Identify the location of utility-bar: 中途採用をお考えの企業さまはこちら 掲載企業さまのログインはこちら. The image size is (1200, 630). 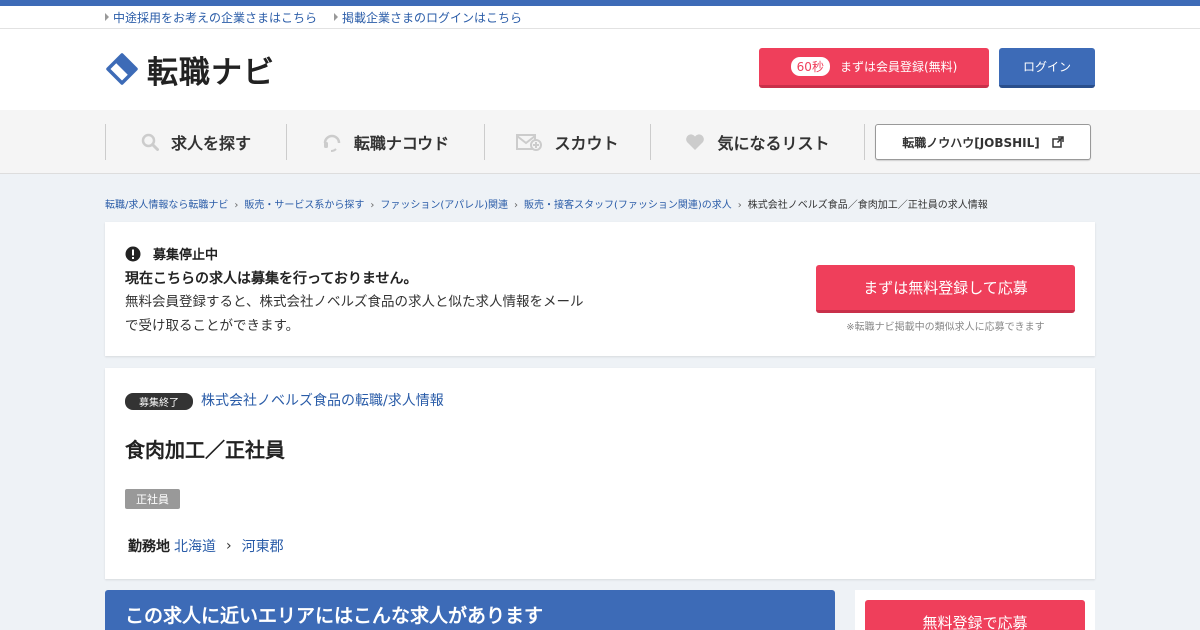
(600, 17).